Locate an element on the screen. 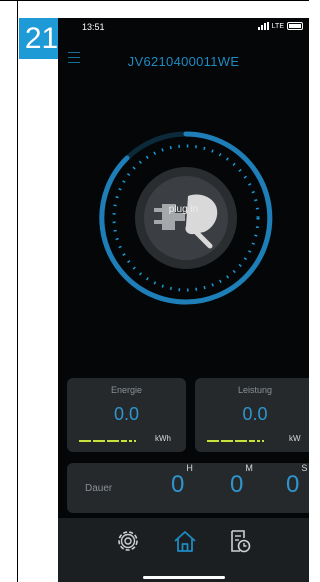 Image resolution: width=320 pixels, height=582 pixels. frame-border-top is located at coordinates (154, 0).